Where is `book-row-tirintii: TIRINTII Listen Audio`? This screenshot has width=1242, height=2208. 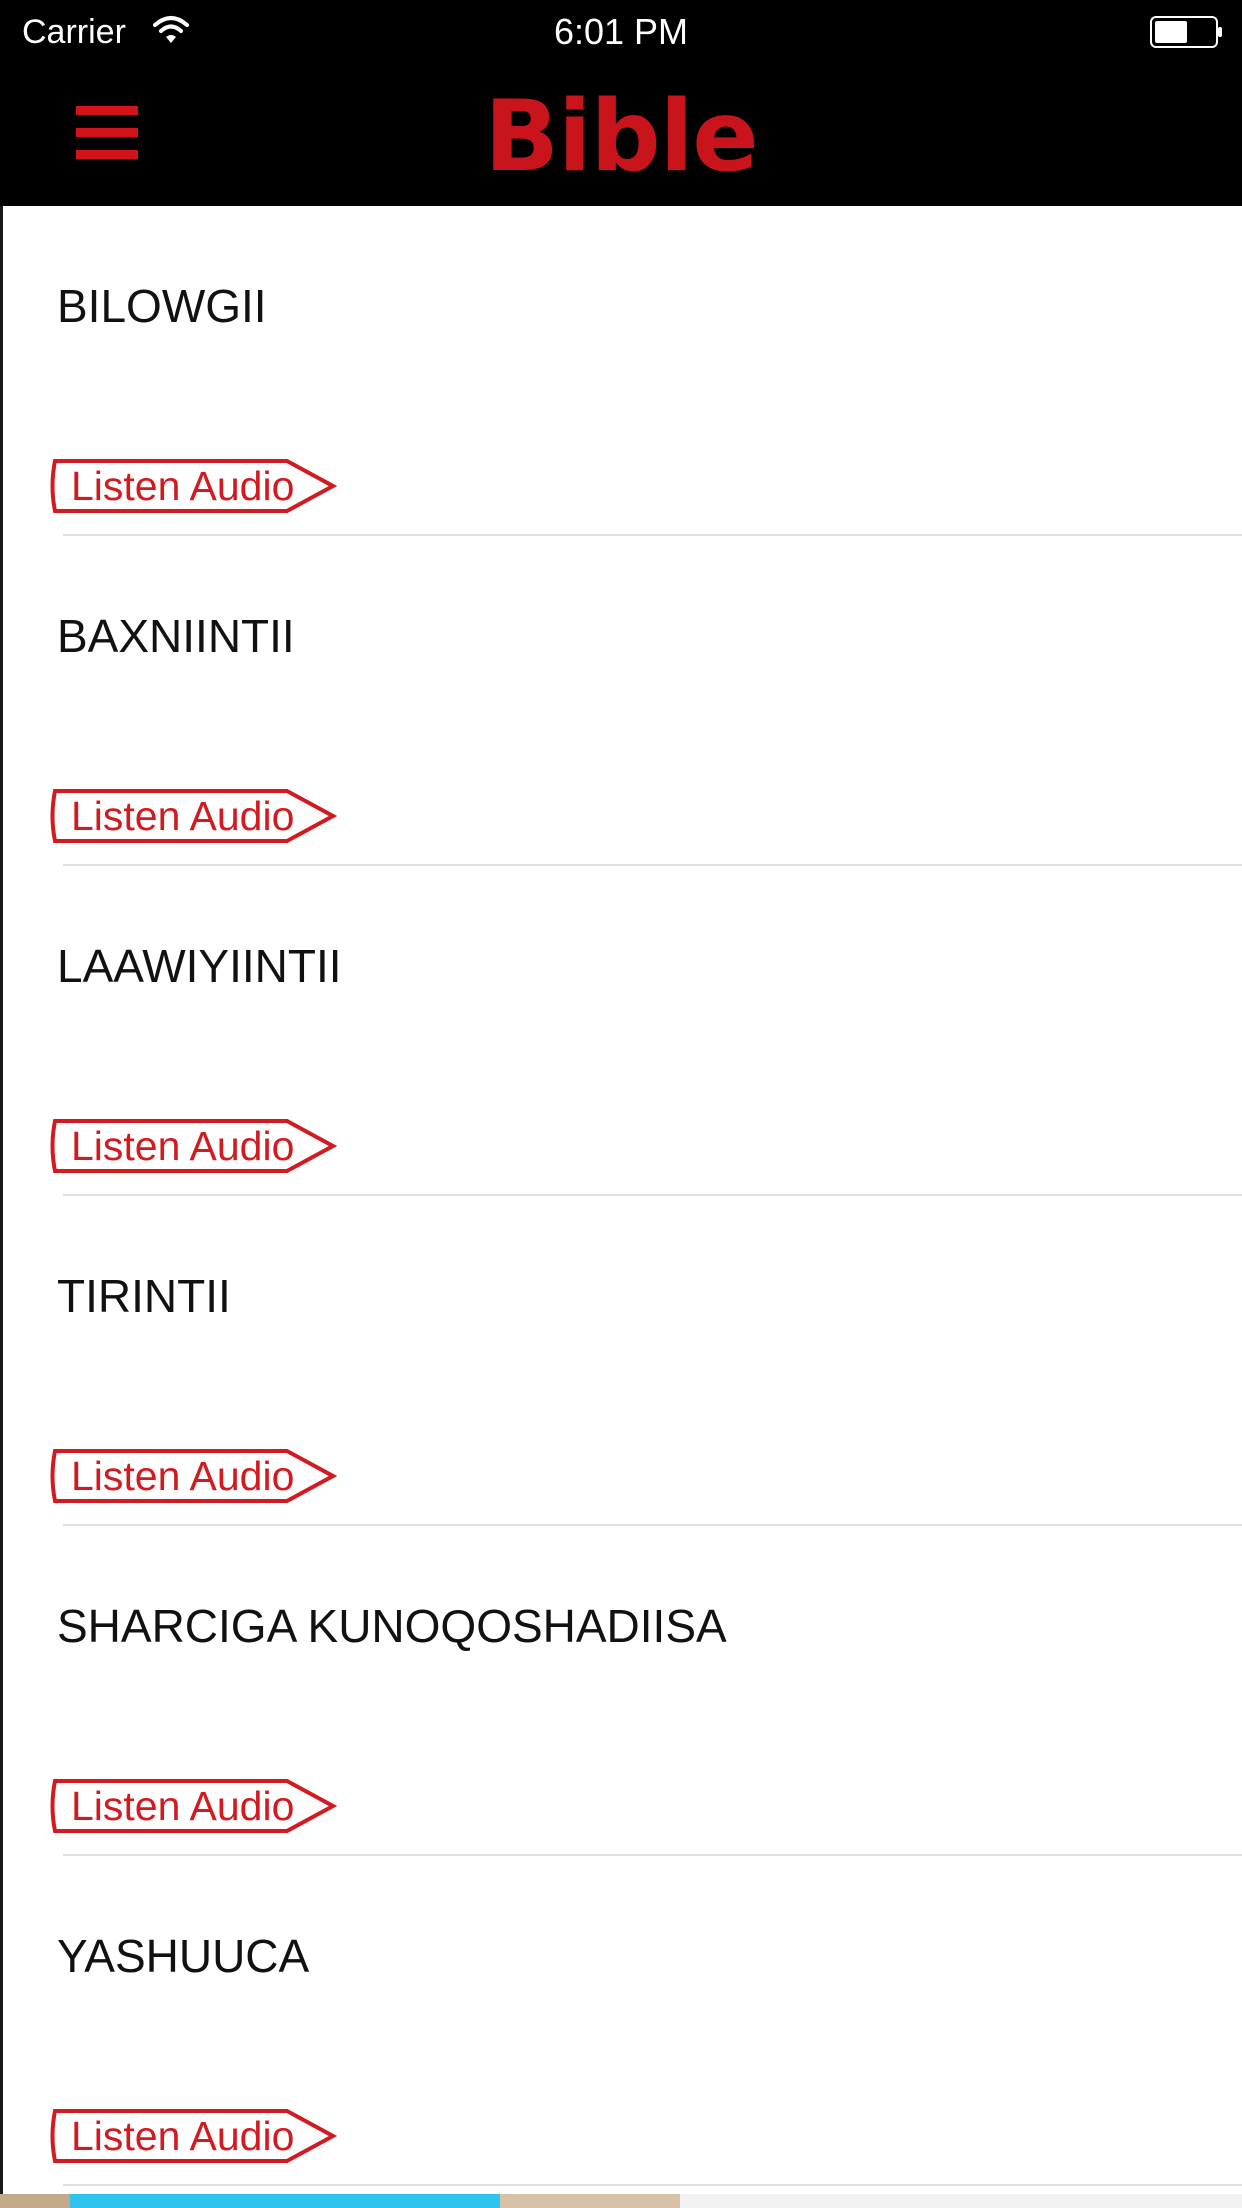
book-row-tirintii: TIRINTII Listen Audio is located at coordinates (622, 1361).